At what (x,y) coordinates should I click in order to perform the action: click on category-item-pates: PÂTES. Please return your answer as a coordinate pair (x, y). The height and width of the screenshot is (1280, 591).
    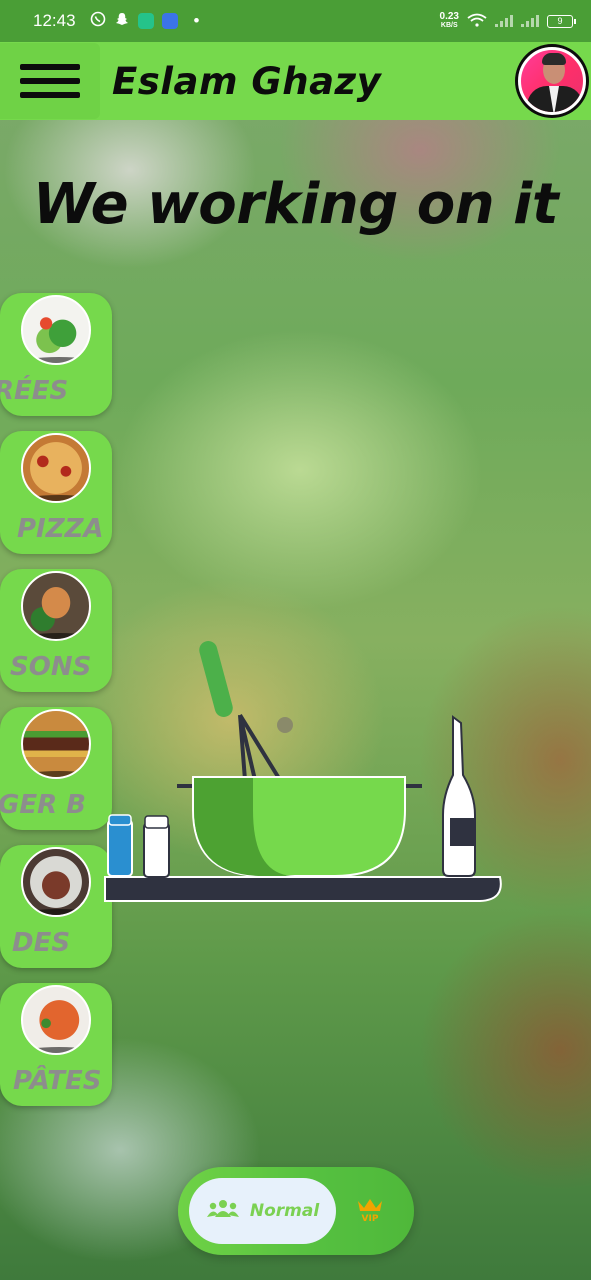
    Looking at the image, I should click on (56, 1044).